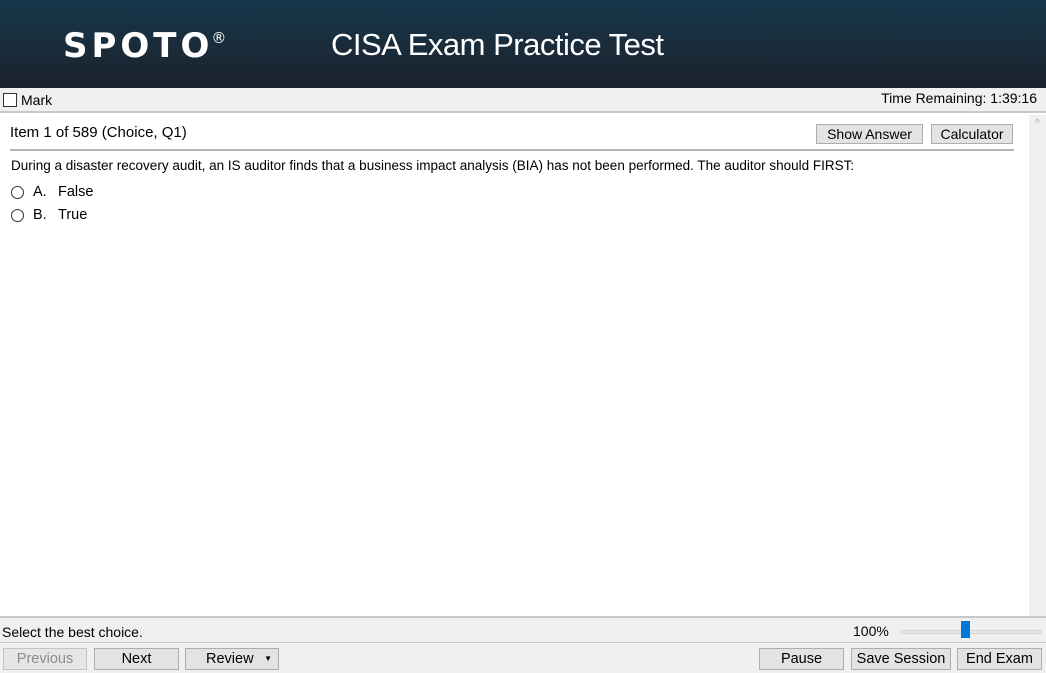 Image resolution: width=1046 pixels, height=673 pixels. Describe the element at coordinates (1037, 365) in the screenshot. I see `vertical-scrollbar: ^` at that location.